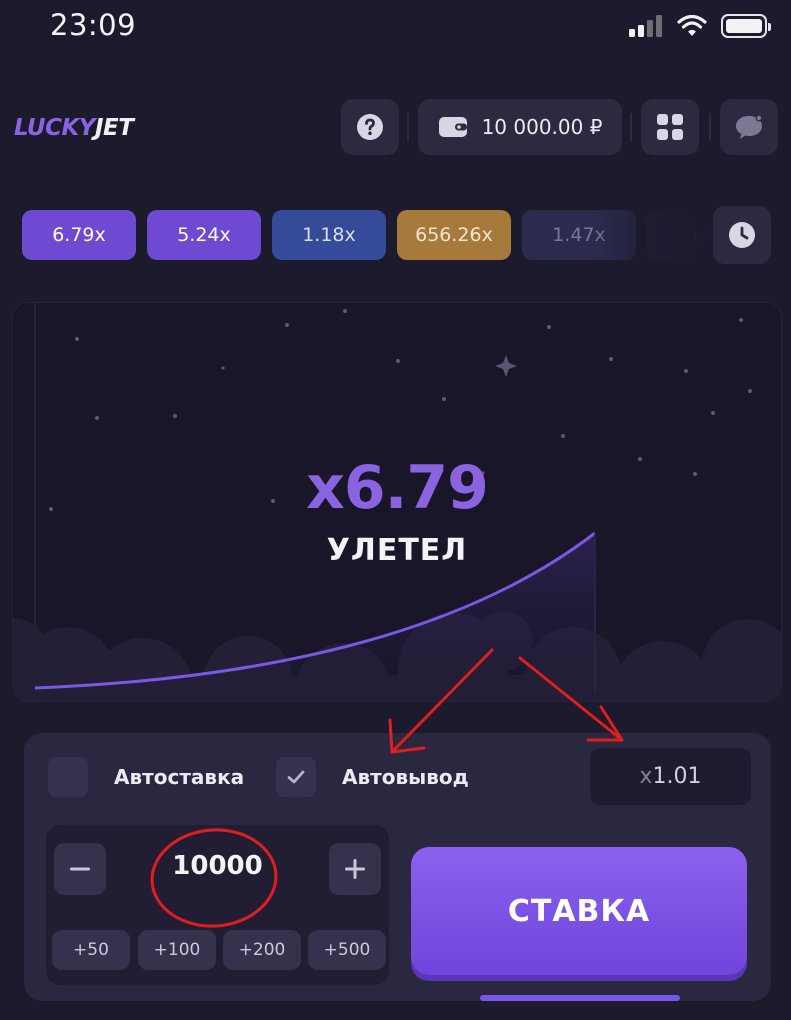 The image size is (791, 1020). I want to click on quick-add-100: +100, so click(177, 950).